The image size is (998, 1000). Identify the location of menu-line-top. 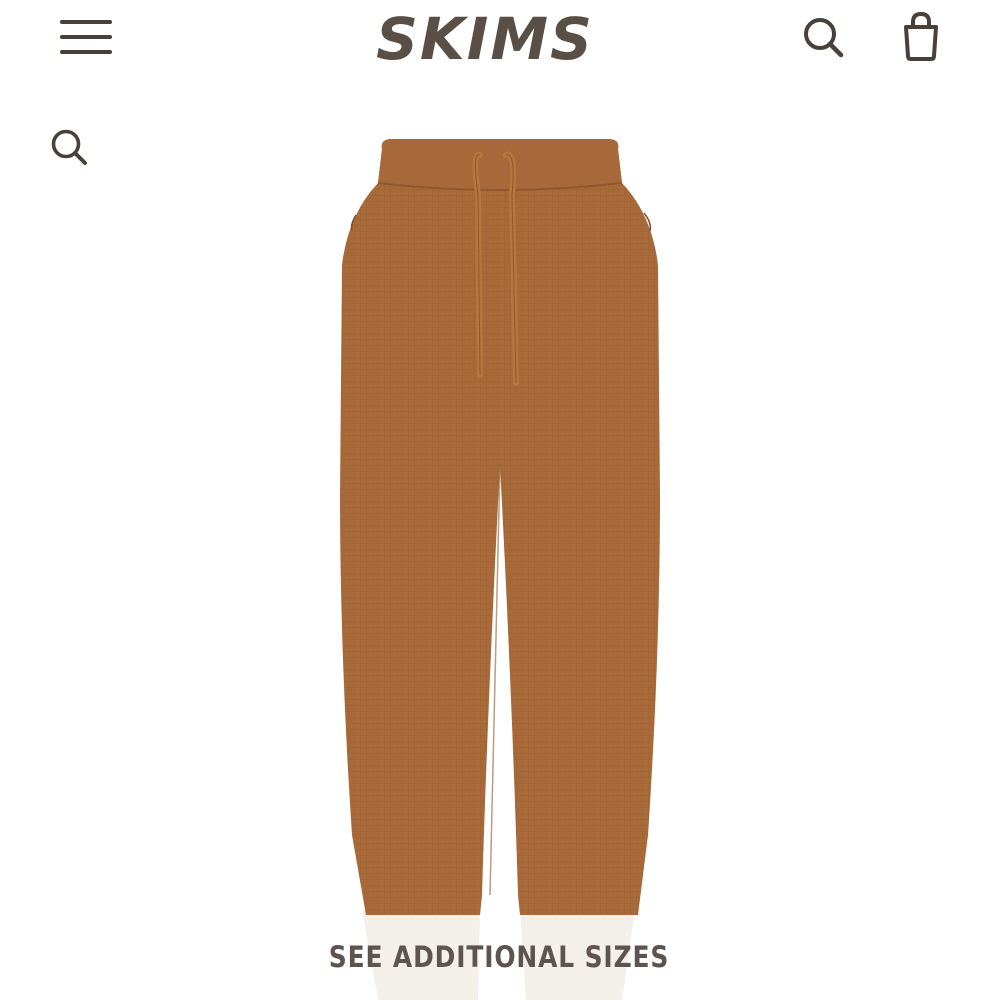
(86, 22).